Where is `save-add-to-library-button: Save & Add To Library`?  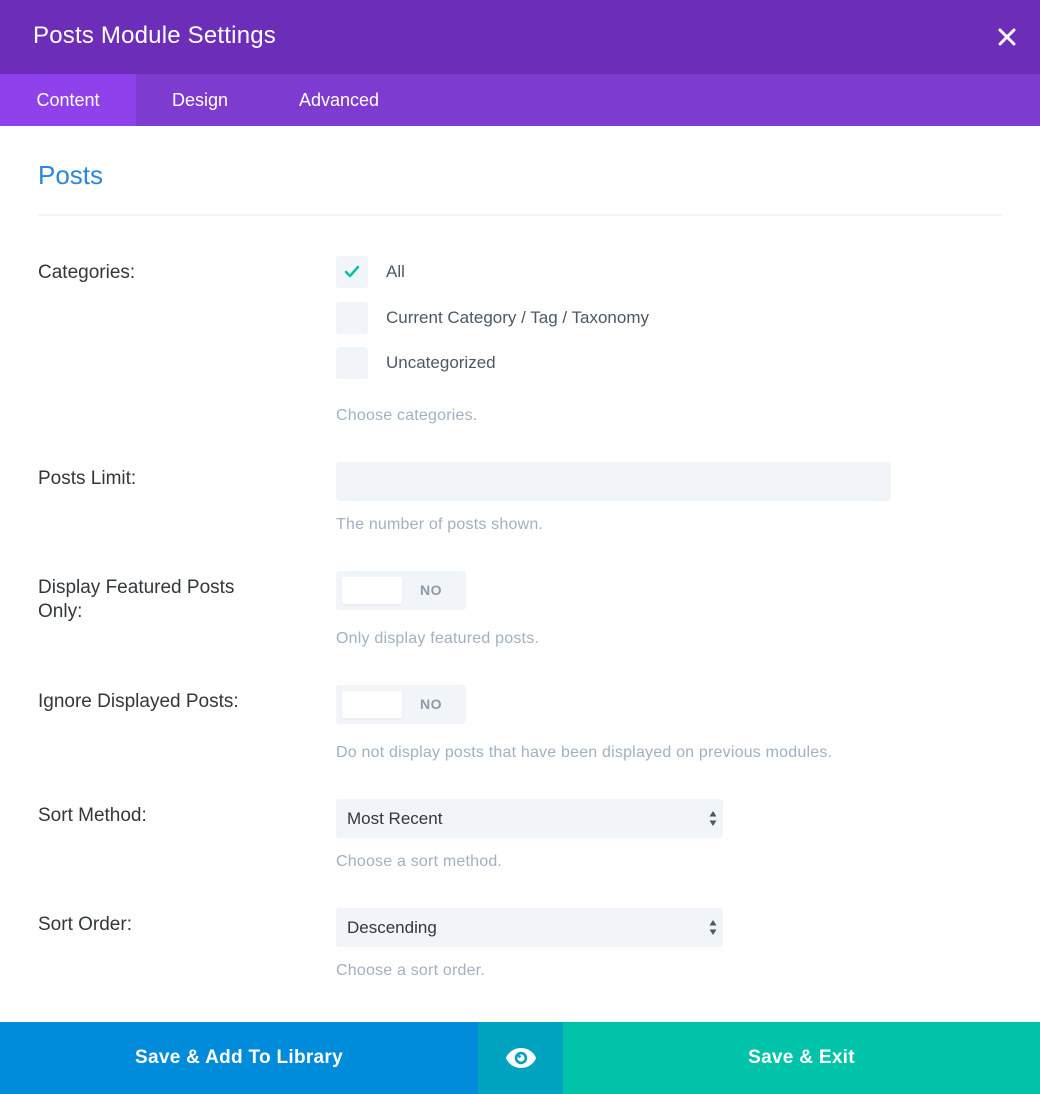
save-add-to-library-button: Save & Add To Library is located at coordinates (239, 1058).